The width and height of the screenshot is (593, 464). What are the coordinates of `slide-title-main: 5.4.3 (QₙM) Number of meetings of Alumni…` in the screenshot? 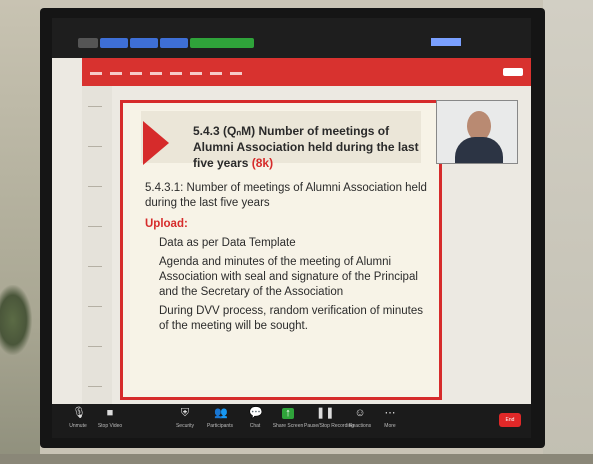 It's located at (306, 147).